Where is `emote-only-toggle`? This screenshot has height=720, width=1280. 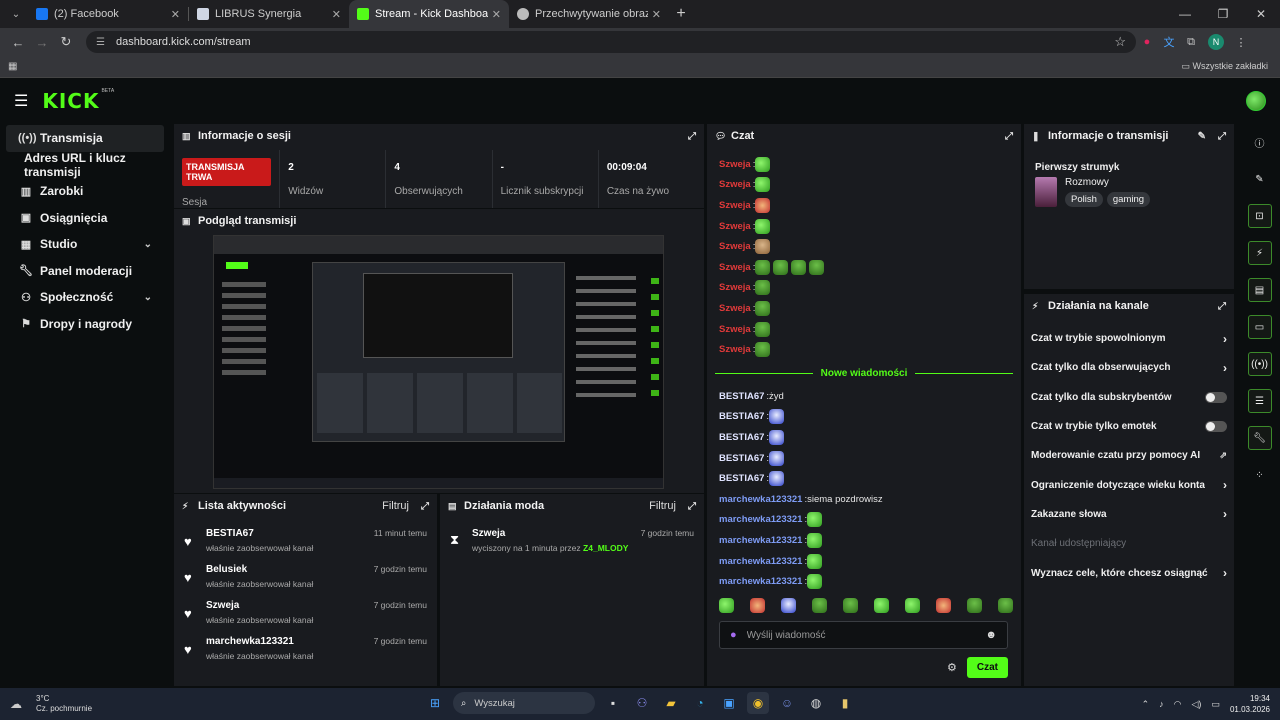
emote-only-toggle is located at coordinates (1216, 427).